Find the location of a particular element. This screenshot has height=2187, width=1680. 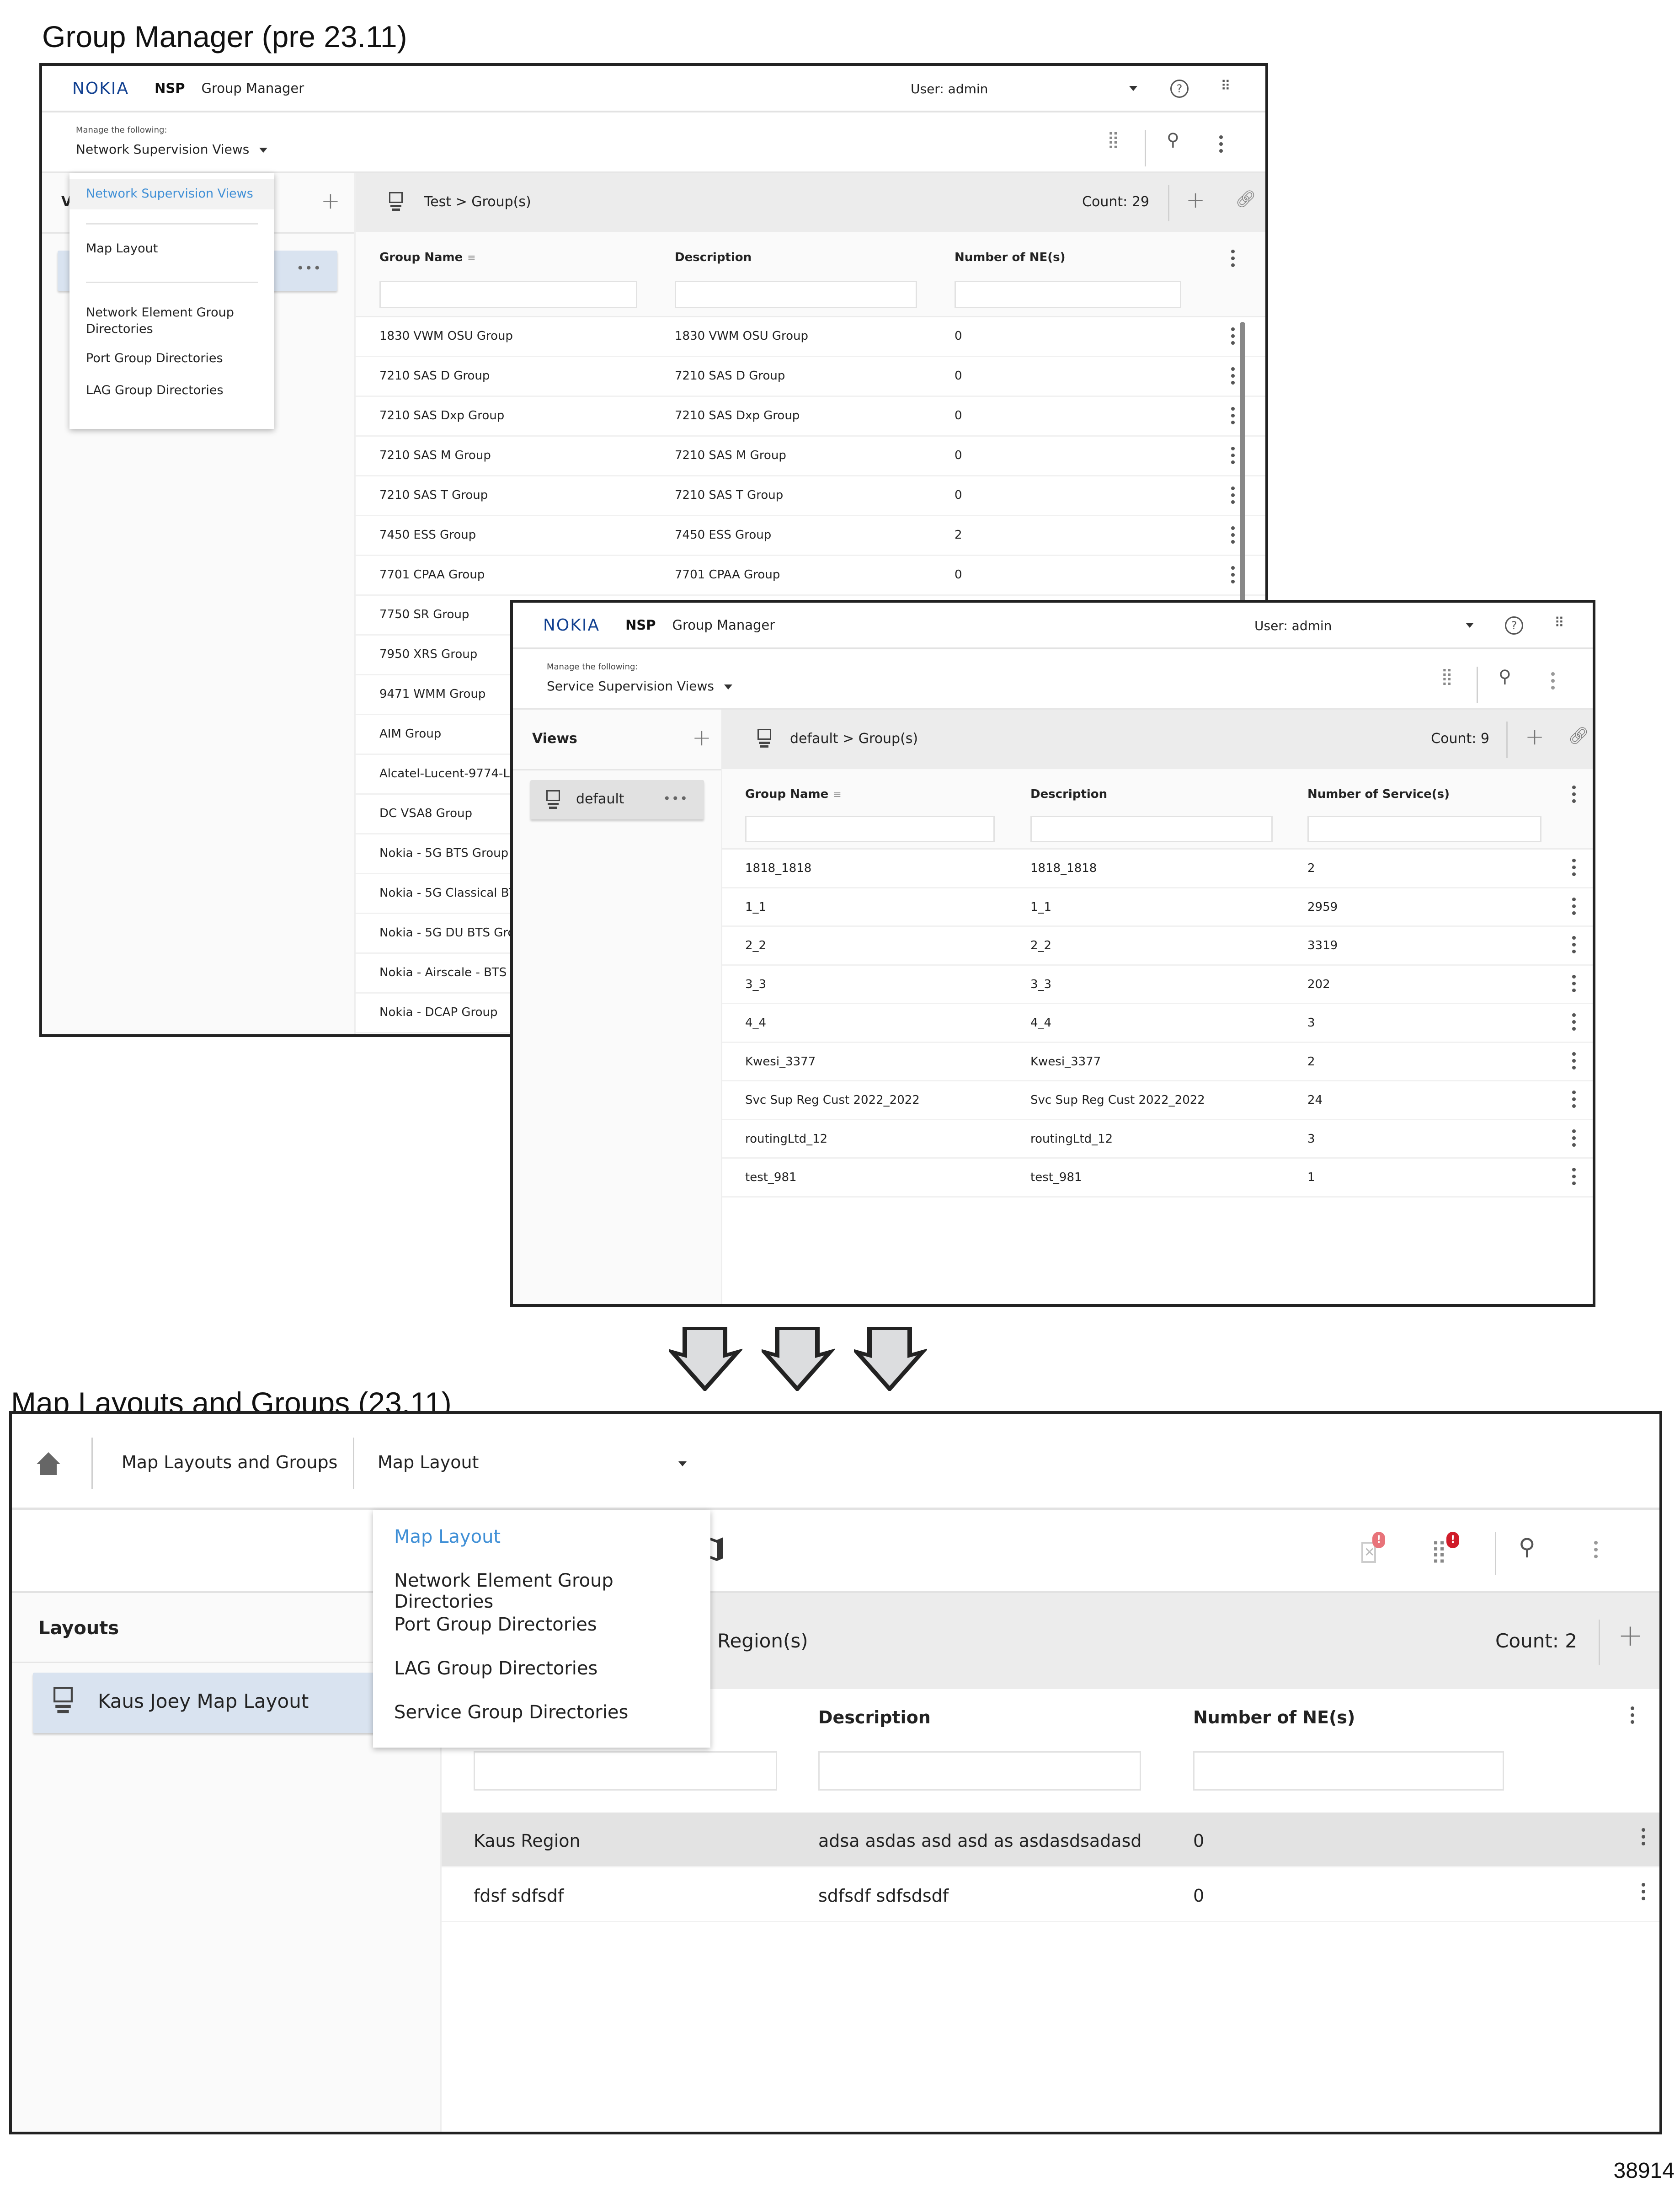

breadcrumb-app-name: Map Layouts and Groups is located at coordinates (229, 1462).